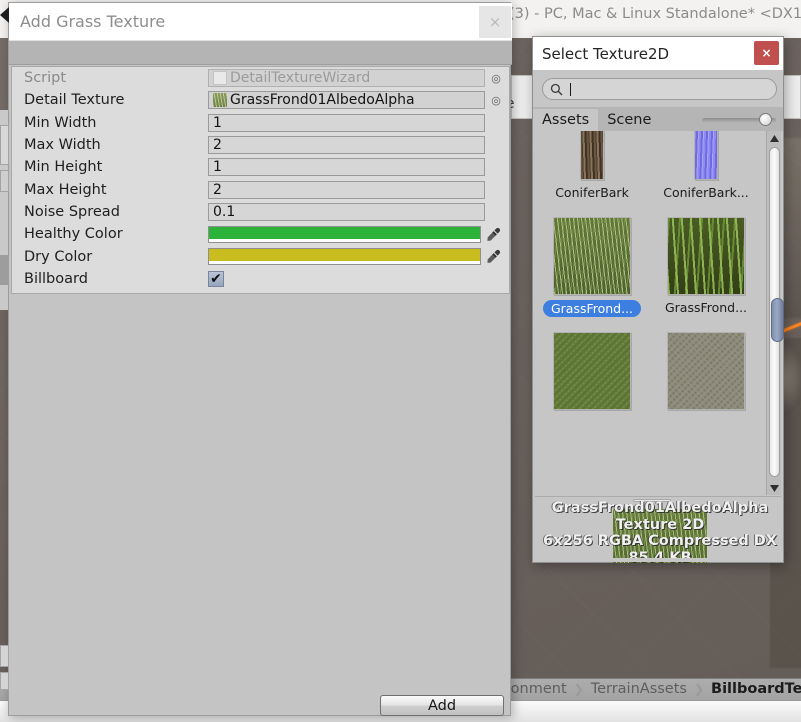 This screenshot has width=801, height=722. I want to click on healthy-color-alpha-bar, so click(344, 240).